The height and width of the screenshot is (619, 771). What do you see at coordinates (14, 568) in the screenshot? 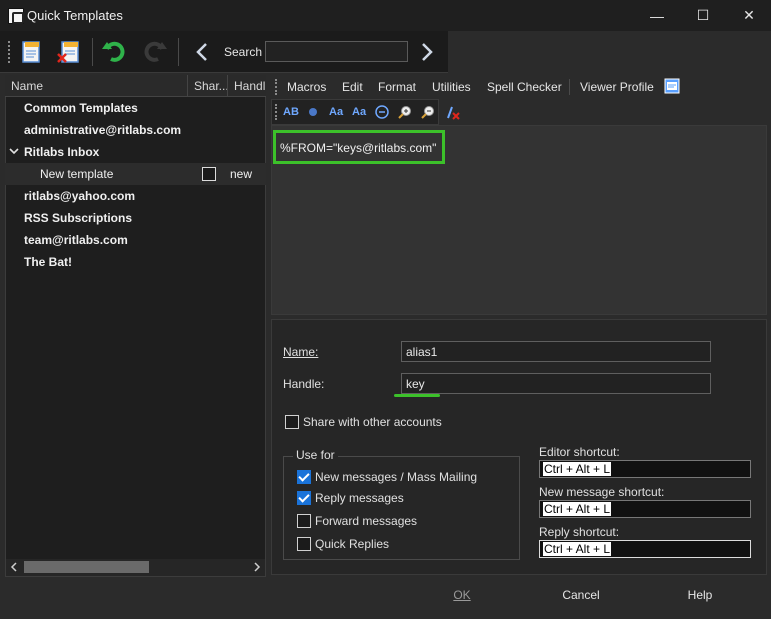
I see `scroll-left-icon` at bounding box center [14, 568].